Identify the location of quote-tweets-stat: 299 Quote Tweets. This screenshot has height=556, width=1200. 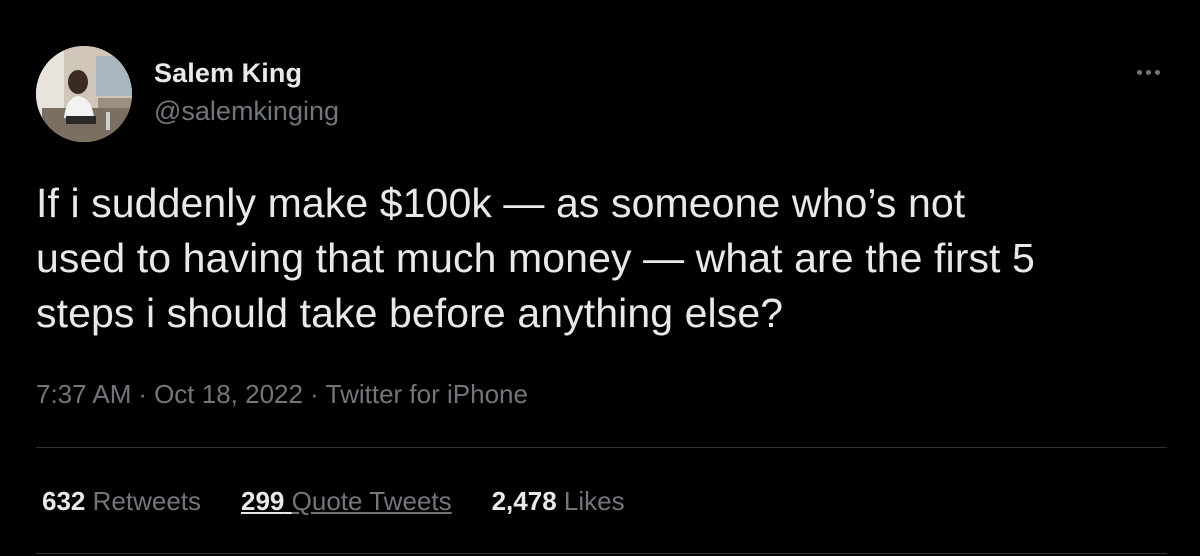
(346, 501).